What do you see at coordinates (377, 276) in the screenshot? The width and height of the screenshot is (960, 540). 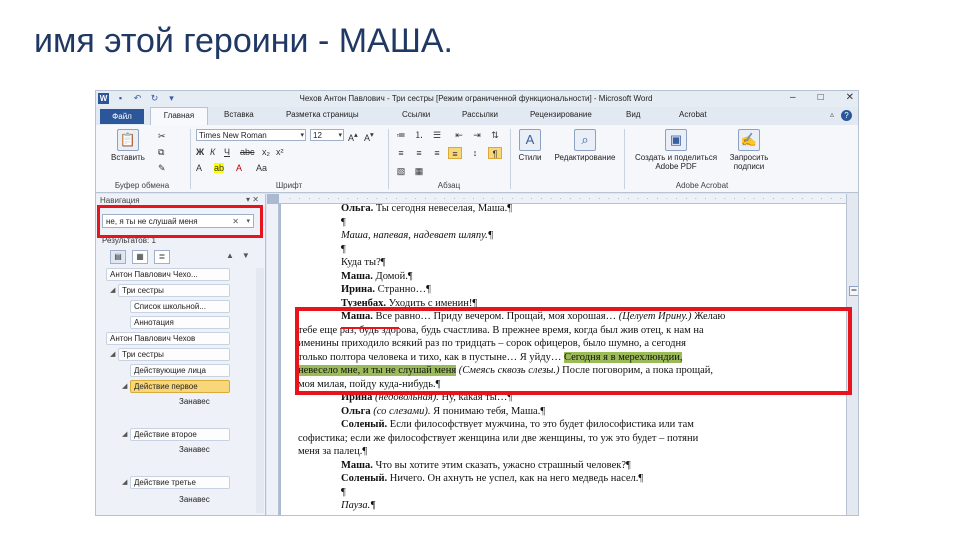 I see `document-line: Маша. Домой.¶` at bounding box center [377, 276].